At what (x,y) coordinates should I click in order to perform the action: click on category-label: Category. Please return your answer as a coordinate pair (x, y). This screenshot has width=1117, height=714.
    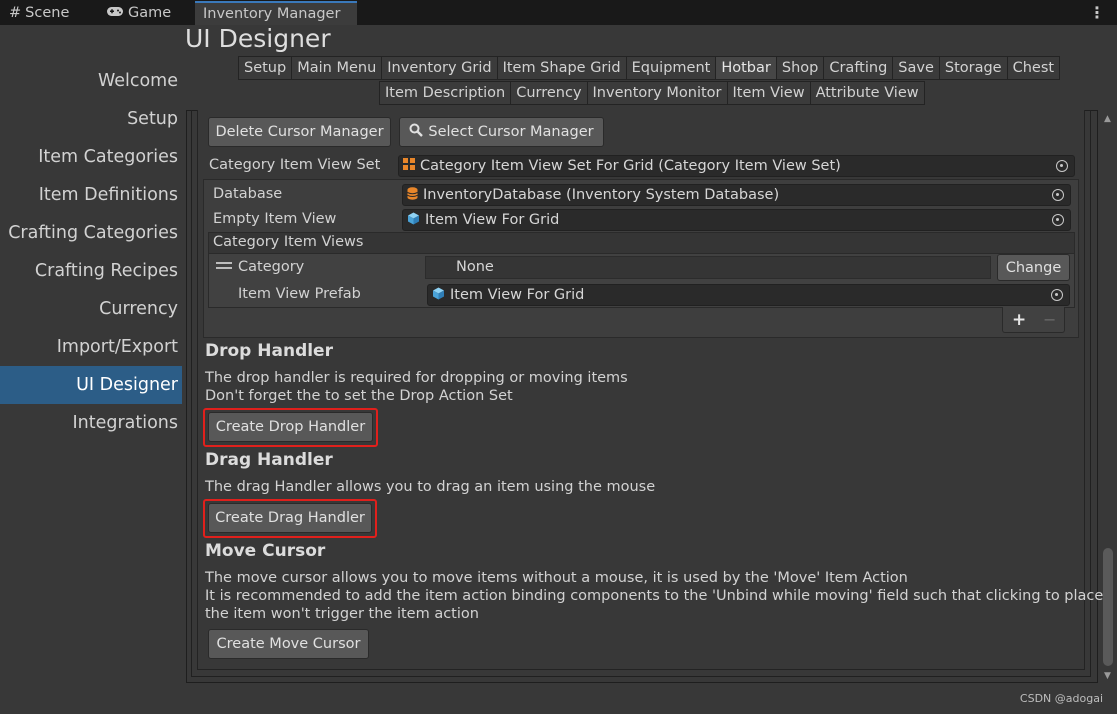
    Looking at the image, I should click on (271, 267).